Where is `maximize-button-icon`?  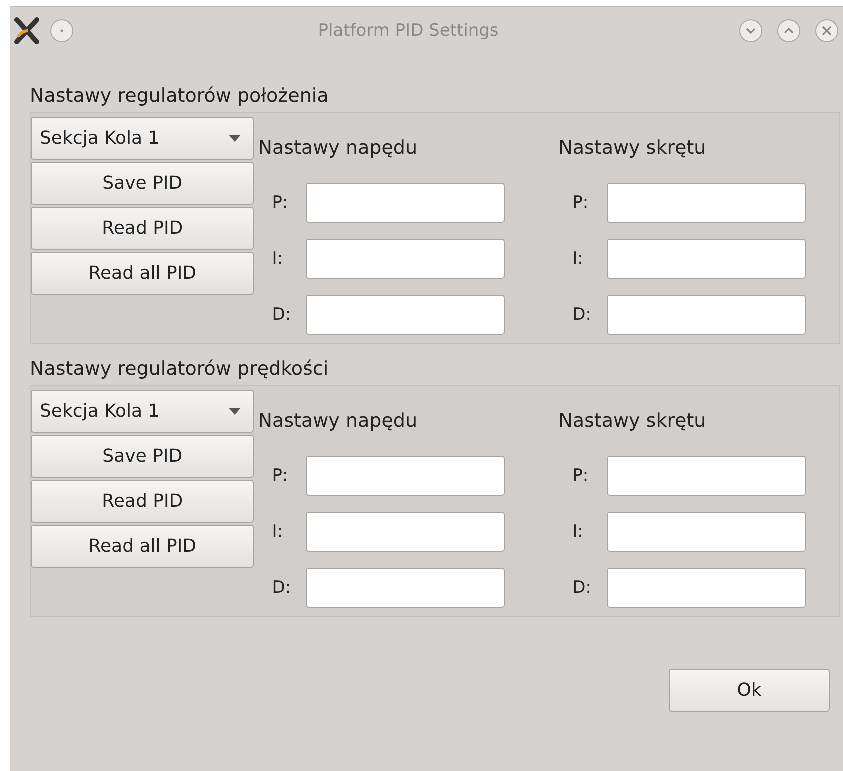 maximize-button-icon is located at coordinates (789, 31).